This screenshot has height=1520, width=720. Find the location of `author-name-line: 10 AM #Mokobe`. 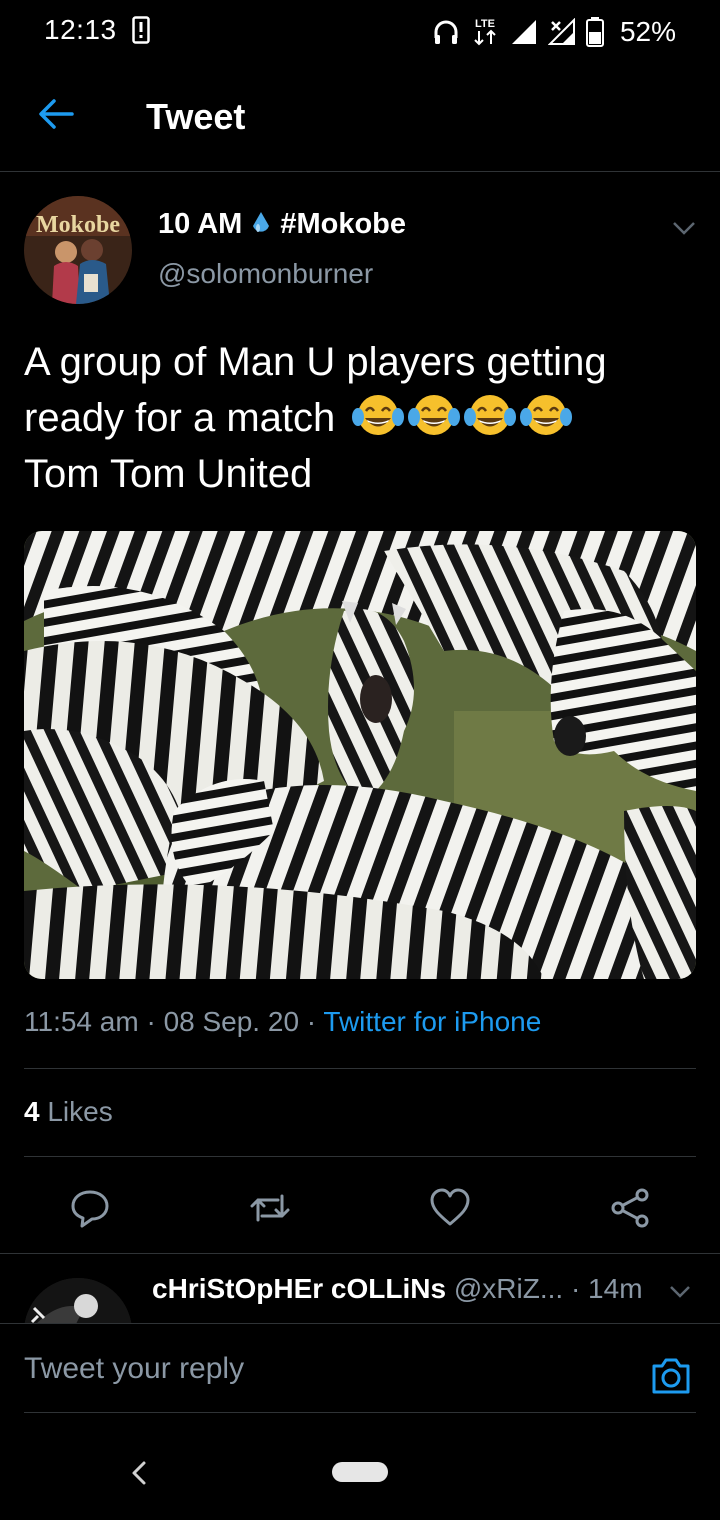

author-name-line: 10 AM #Mokobe is located at coordinates (282, 224).